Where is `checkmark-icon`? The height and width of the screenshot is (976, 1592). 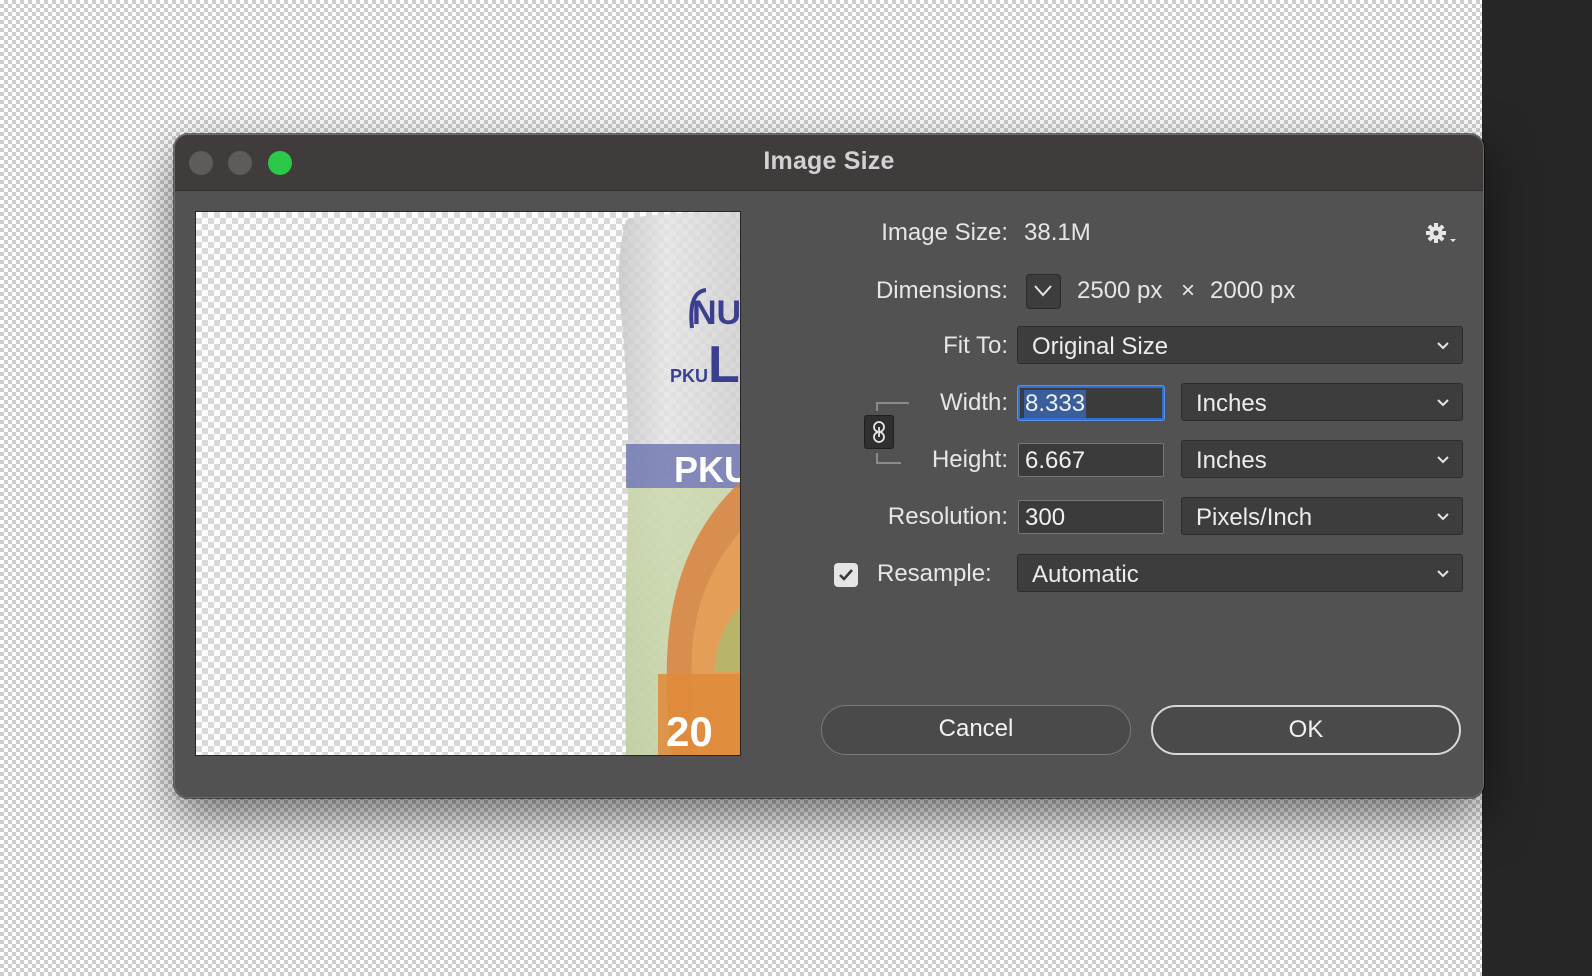
checkmark-icon is located at coordinates (846, 575).